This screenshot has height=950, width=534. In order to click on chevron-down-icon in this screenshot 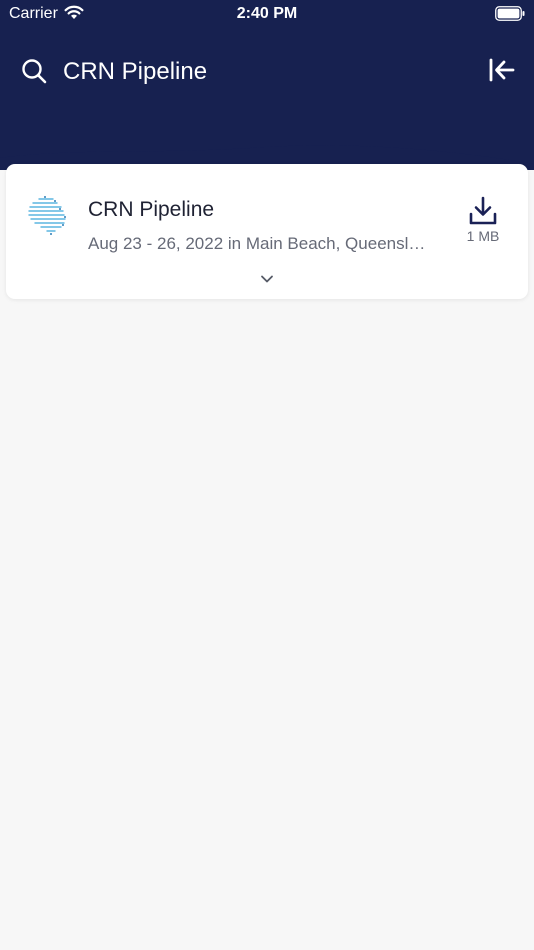, I will do `click(267, 279)`.